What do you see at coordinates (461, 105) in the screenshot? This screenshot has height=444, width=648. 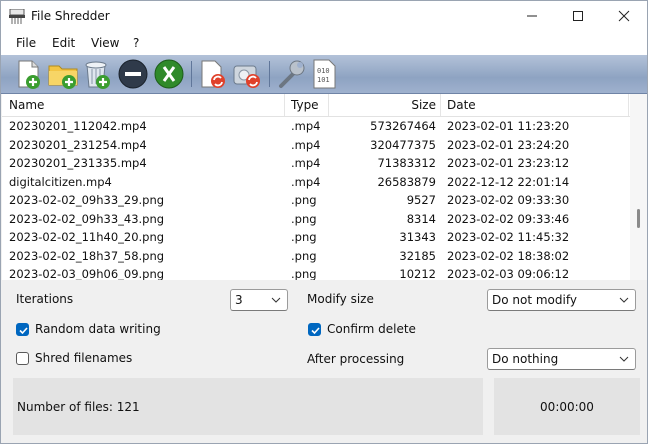 I see `column-date-header: Date` at bounding box center [461, 105].